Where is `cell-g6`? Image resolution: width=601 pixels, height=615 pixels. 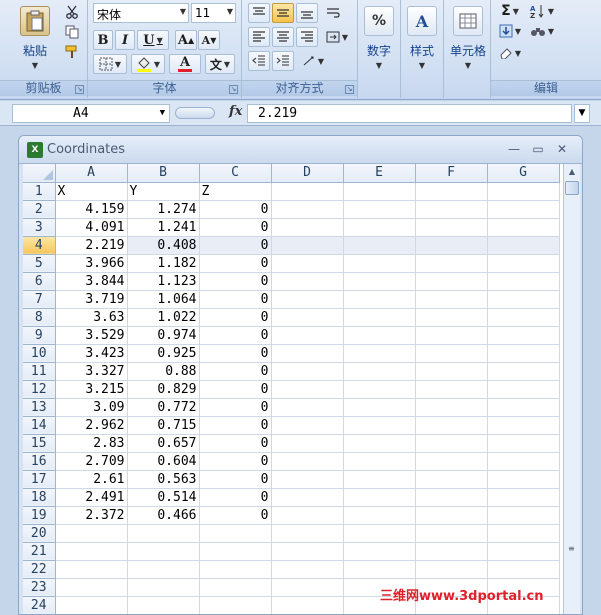 cell-g6 is located at coordinates (523, 281).